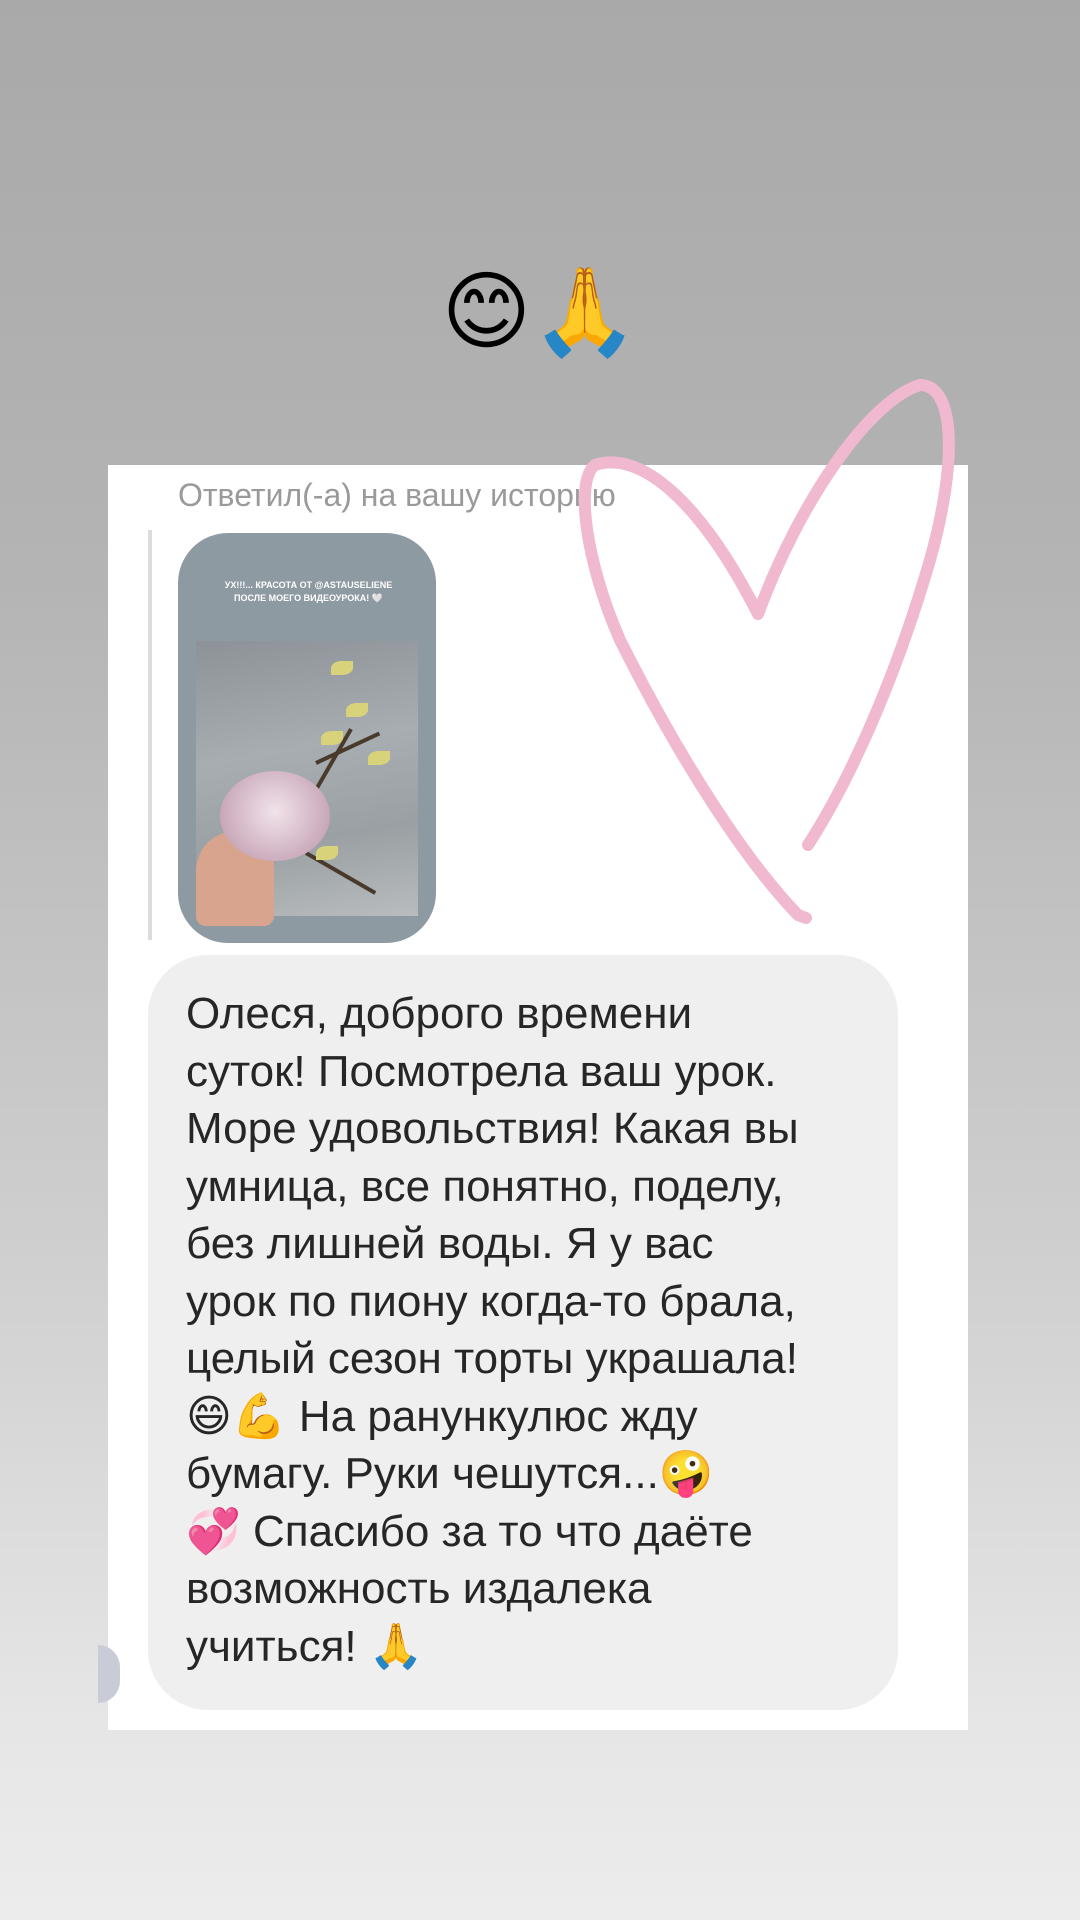  What do you see at coordinates (766, 651) in the screenshot?
I see `heart-doodle-icon` at bounding box center [766, 651].